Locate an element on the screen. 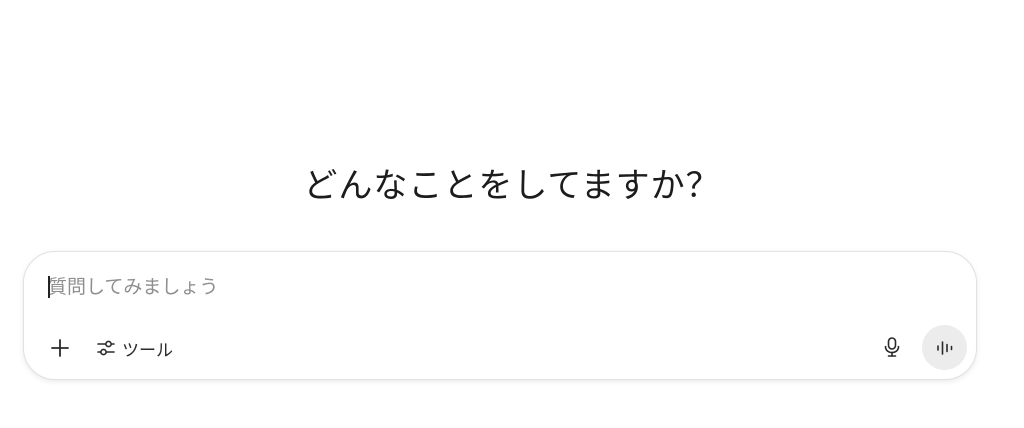 This screenshot has height=428, width=1024. voice-waveform-icon is located at coordinates (945, 348).